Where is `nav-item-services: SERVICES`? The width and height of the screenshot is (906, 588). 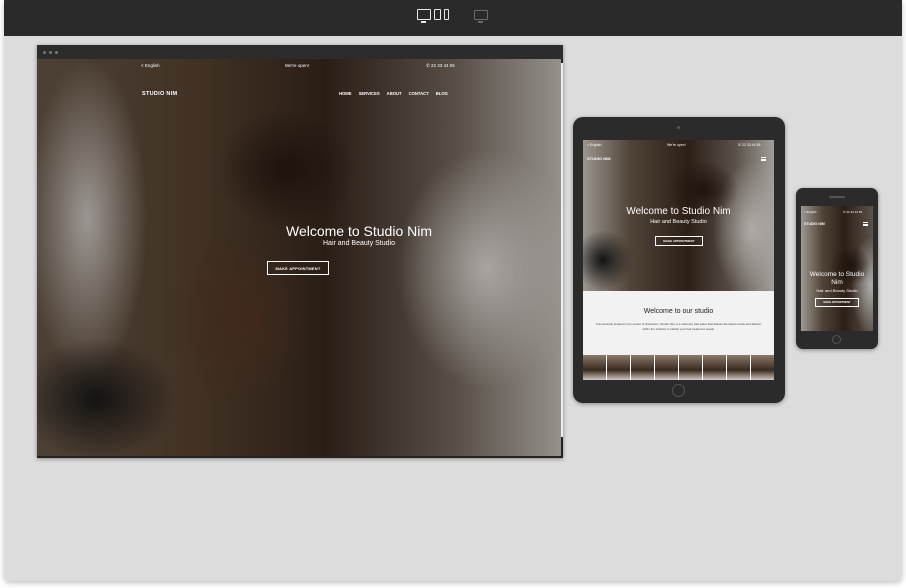
nav-item-services: SERVICES is located at coordinates (369, 93).